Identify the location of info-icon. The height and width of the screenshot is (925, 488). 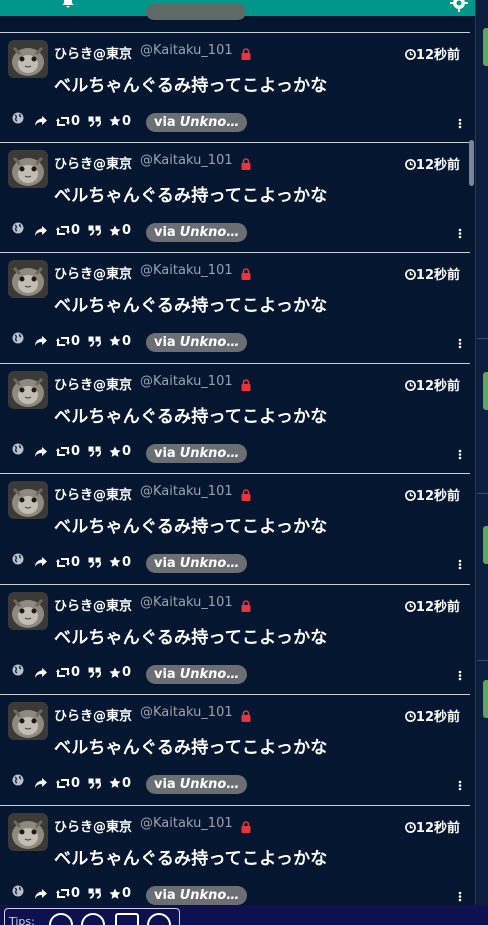
(61, 919).